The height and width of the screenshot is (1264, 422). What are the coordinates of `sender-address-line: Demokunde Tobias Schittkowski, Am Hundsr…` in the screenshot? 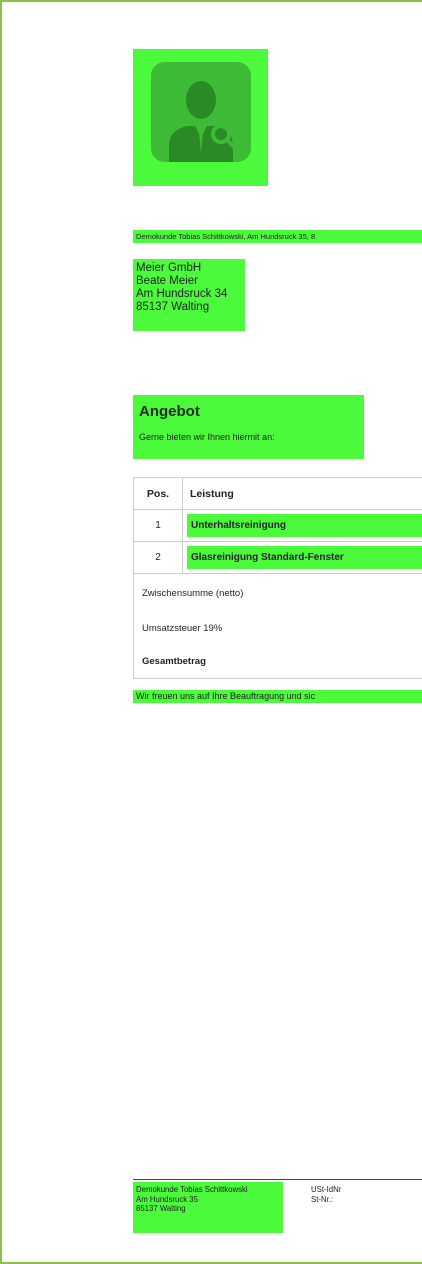 It's located at (277, 236).